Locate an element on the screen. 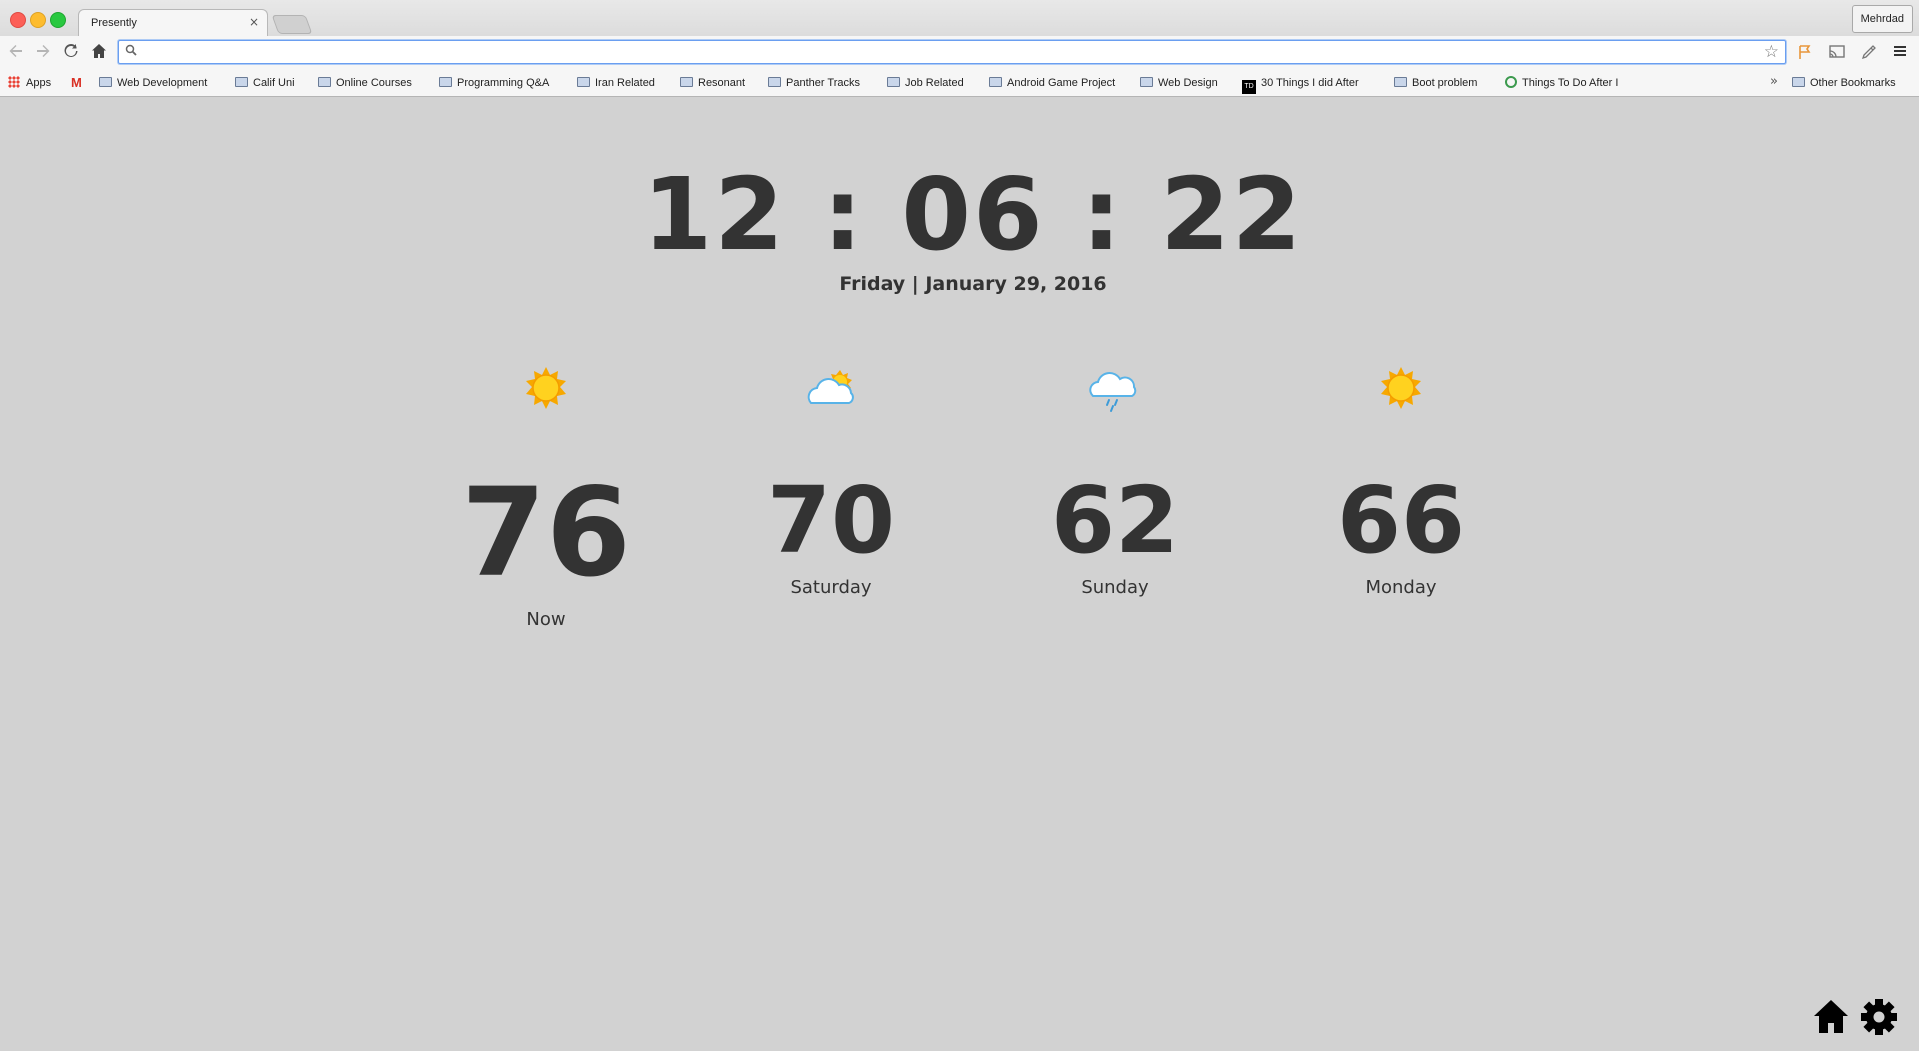  bookmark-iran-related: Iran Related is located at coordinates (616, 83).